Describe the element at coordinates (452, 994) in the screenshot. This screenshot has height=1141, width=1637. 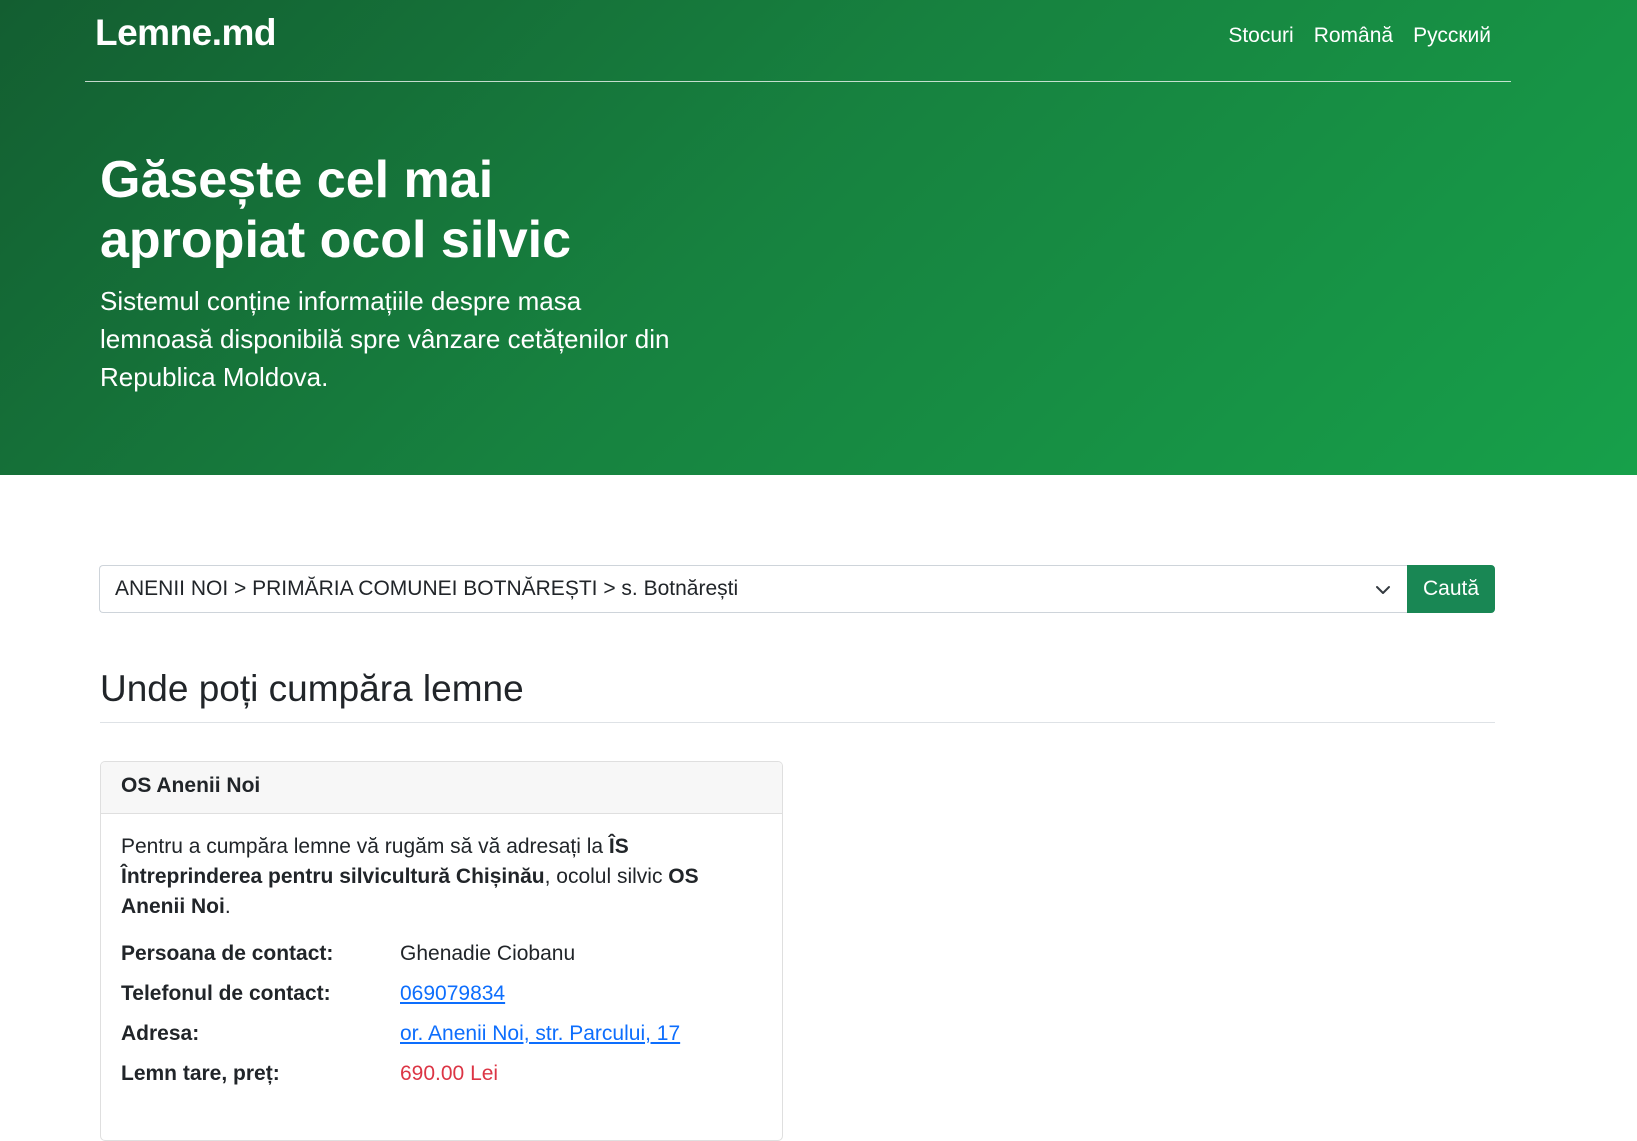
I see `phone-link: 069079834` at that location.